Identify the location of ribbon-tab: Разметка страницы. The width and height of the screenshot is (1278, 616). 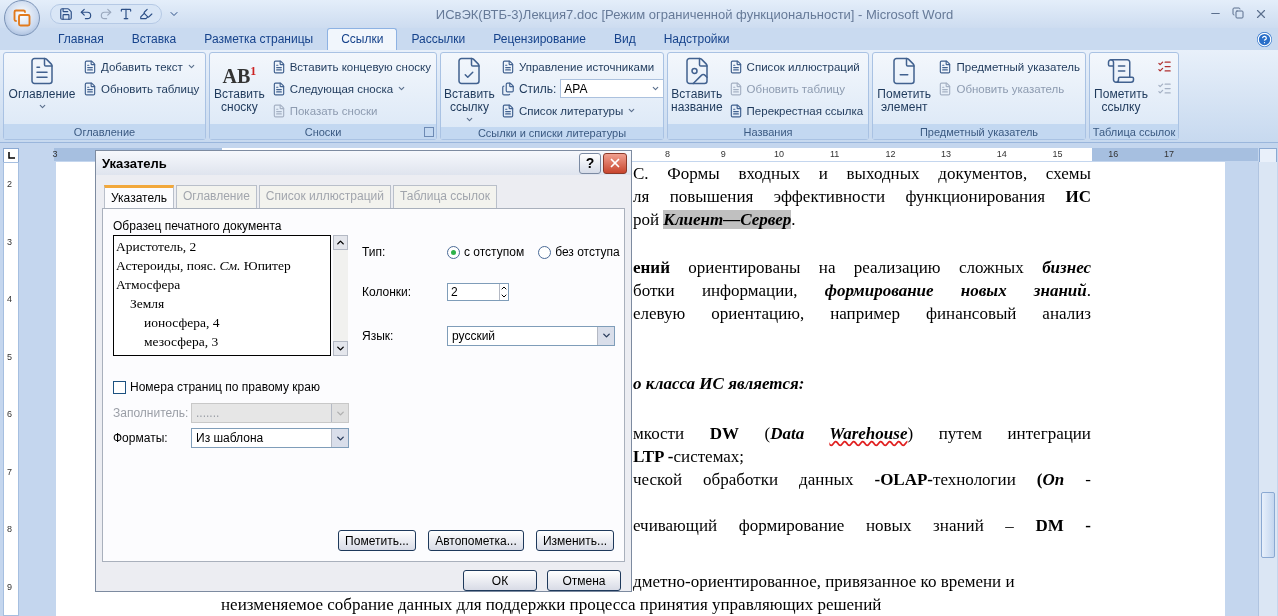
(259, 39).